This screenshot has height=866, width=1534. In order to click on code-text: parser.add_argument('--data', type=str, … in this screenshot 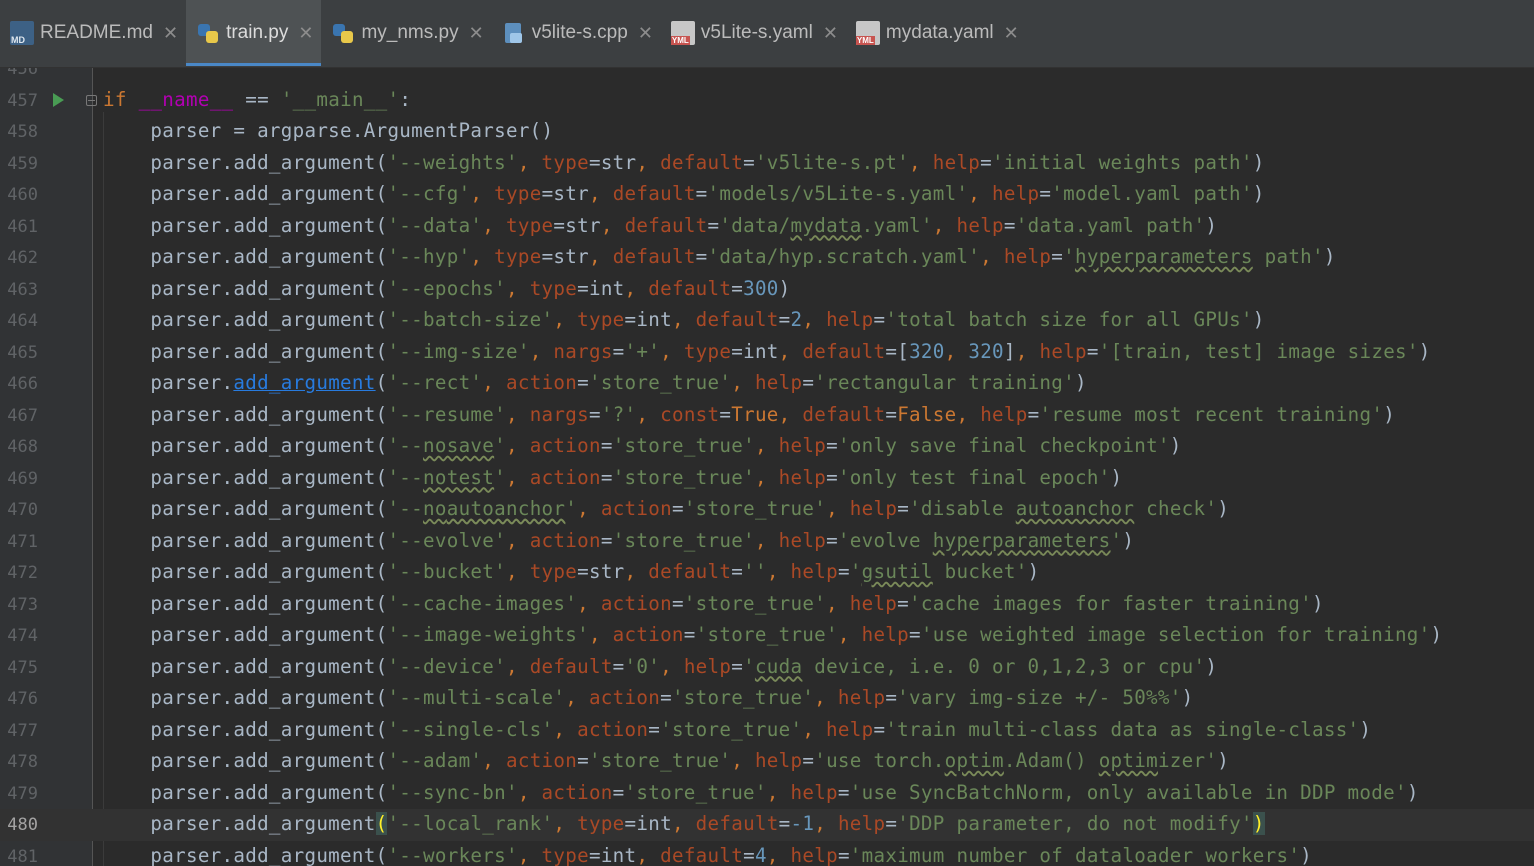, I will do `click(660, 225)`.